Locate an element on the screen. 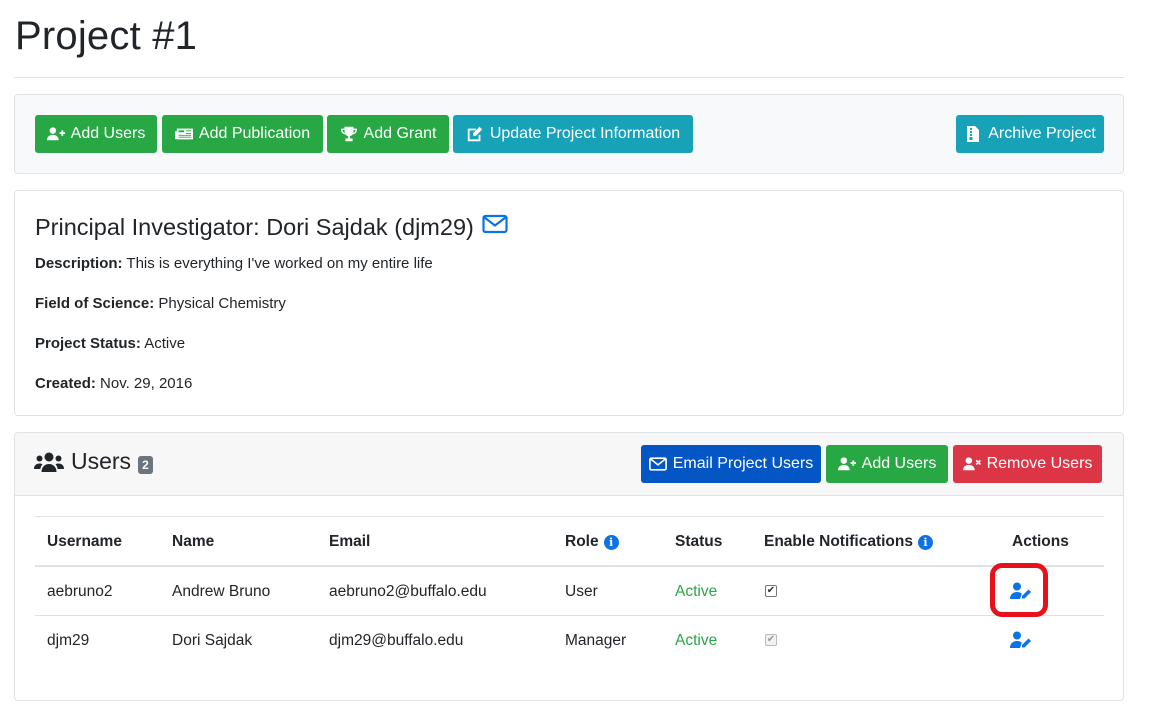 This screenshot has height=708, width=1151. description-label: Description: is located at coordinates (79, 263).